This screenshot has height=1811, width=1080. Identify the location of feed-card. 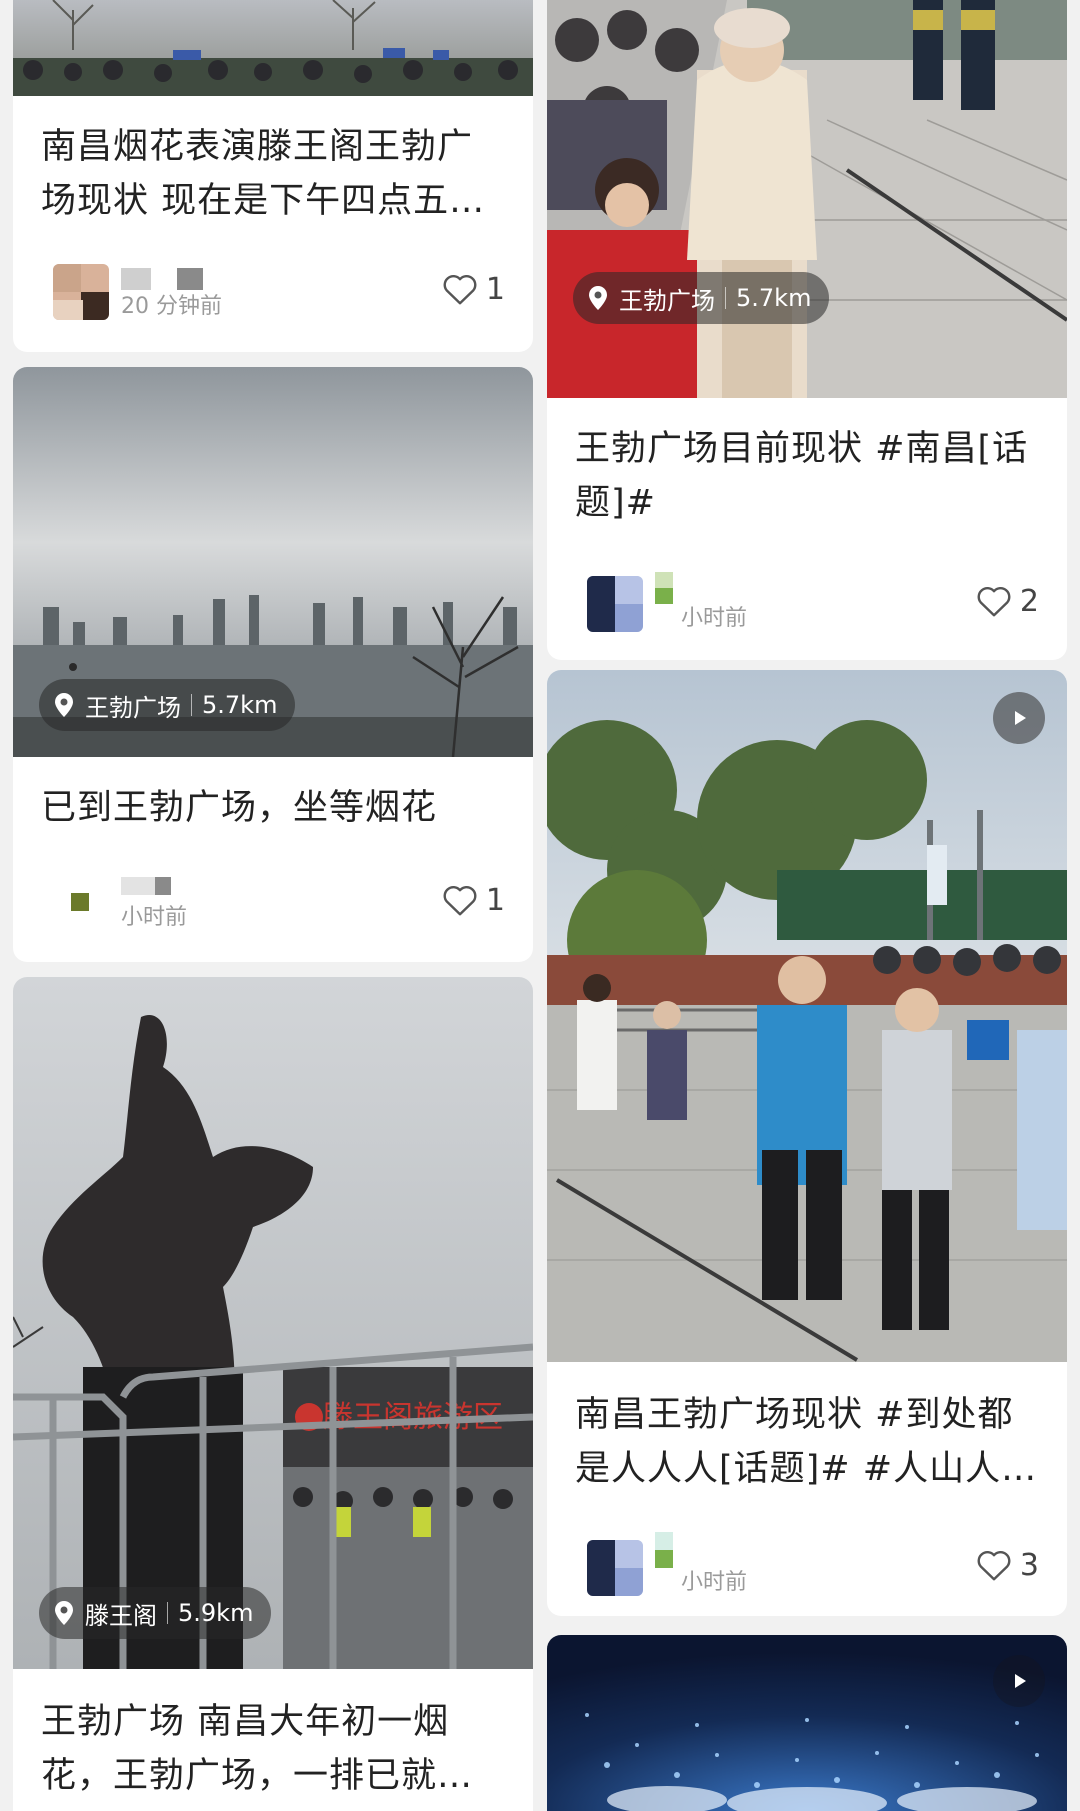
(807, 1723).